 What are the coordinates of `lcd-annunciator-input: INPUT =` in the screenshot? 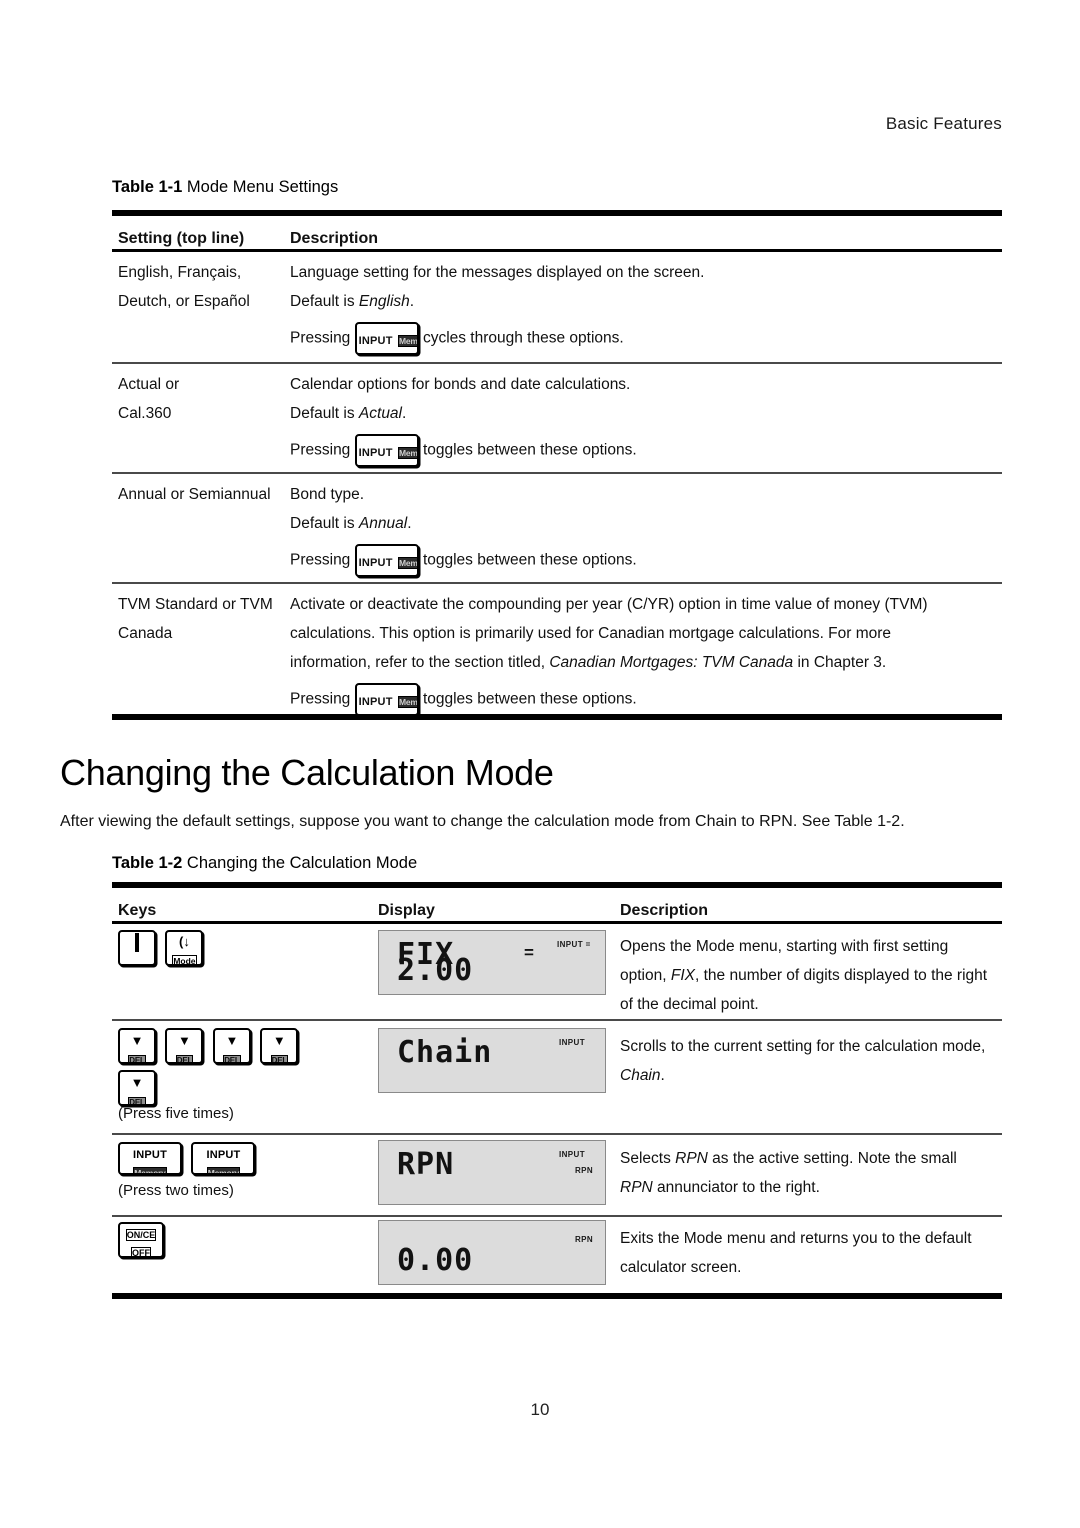 It's located at (574, 944).